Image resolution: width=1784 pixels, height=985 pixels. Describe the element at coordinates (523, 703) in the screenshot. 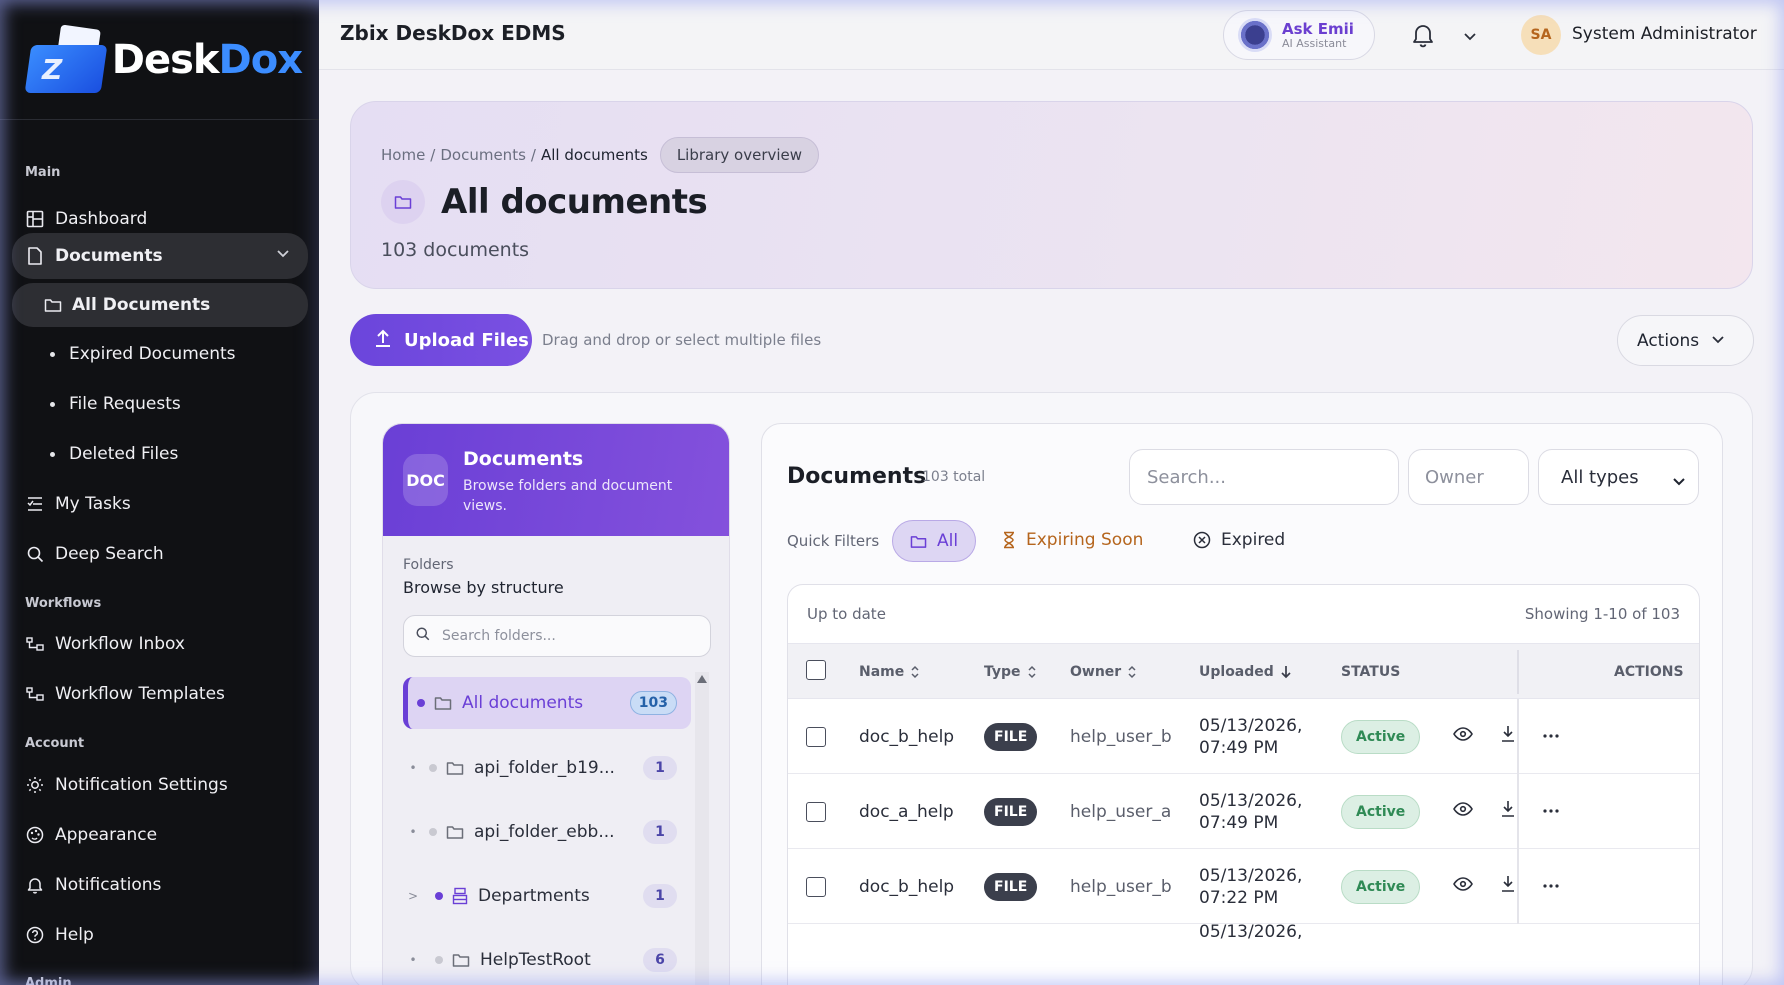

I see `folder-name: All documents` at that location.